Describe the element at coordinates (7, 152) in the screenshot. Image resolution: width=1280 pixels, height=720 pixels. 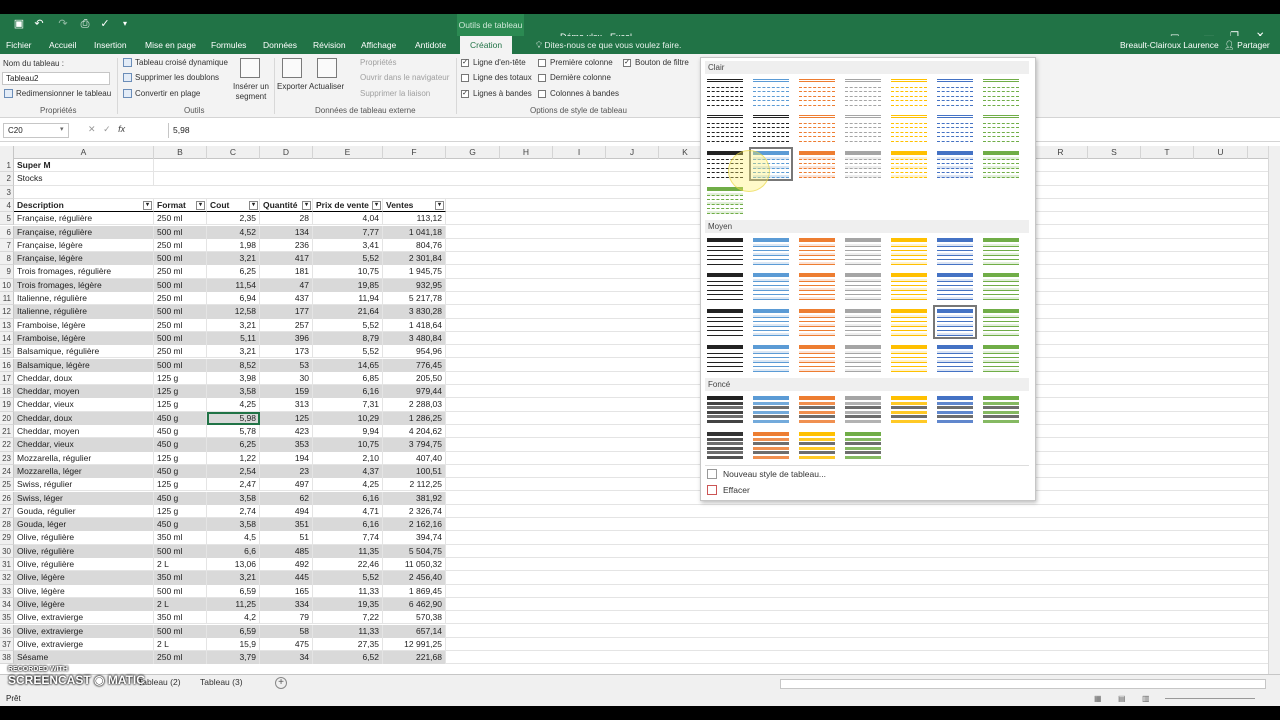
I see `select-all-corner` at that location.